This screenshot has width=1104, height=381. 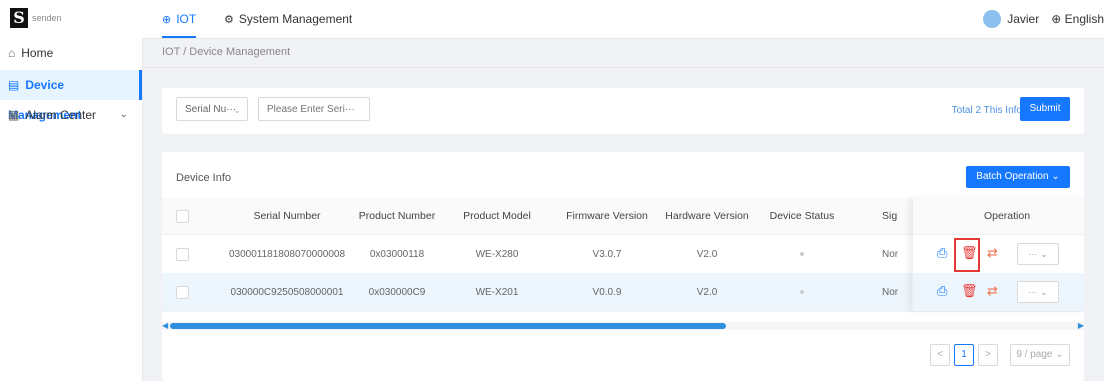 I want to click on firmware-version: V0.0.9, so click(x=607, y=292).